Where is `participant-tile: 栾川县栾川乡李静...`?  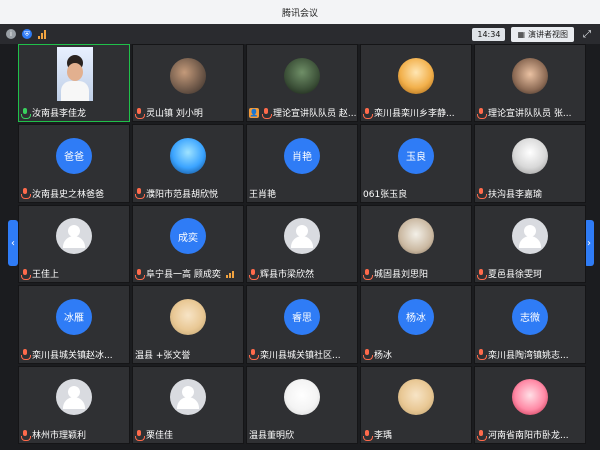 participant-tile: 栾川县栾川乡李静... is located at coordinates (416, 83).